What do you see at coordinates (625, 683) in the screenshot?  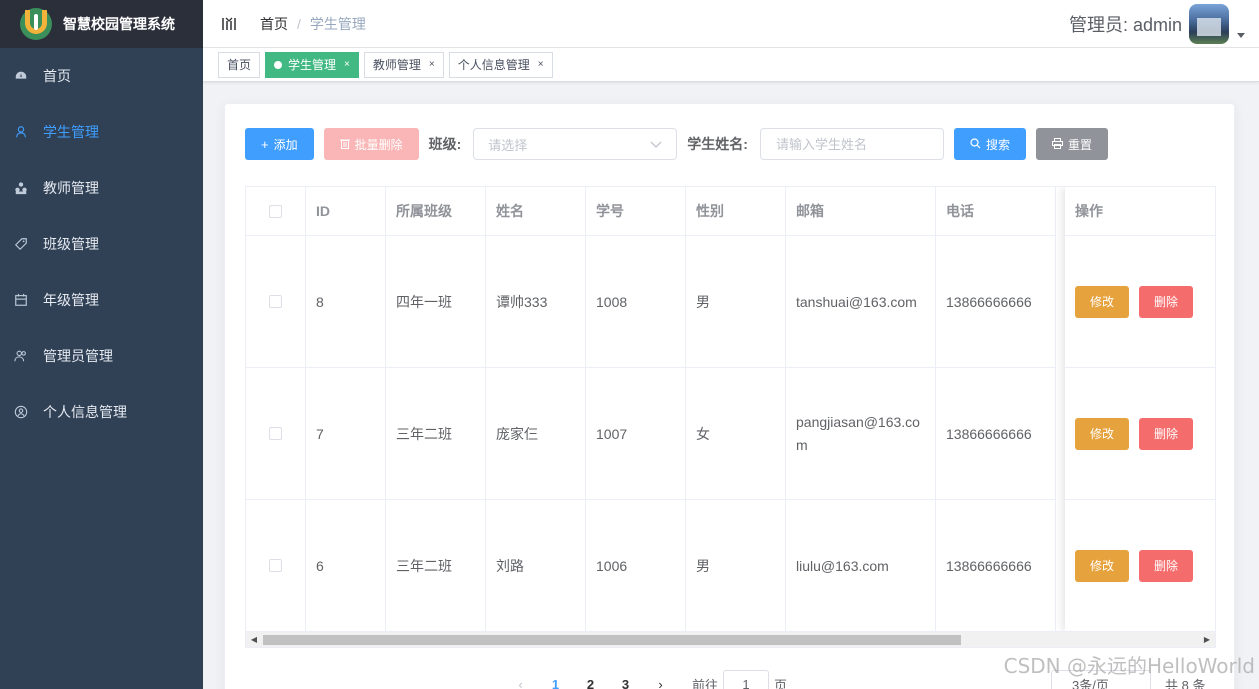 I see `page-number: 3` at bounding box center [625, 683].